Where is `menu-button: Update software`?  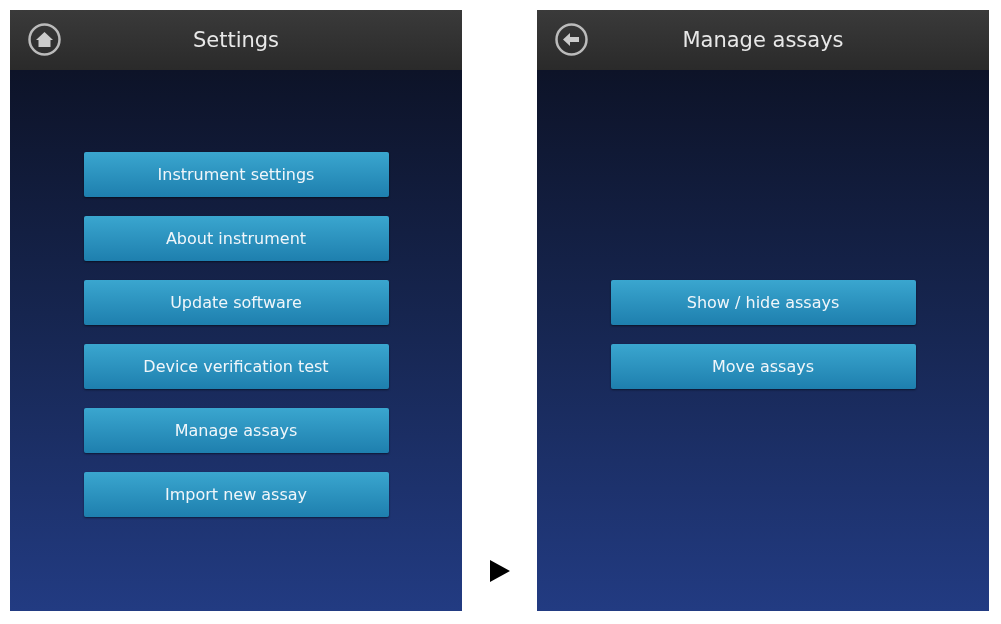
menu-button: Update software is located at coordinates (236, 302).